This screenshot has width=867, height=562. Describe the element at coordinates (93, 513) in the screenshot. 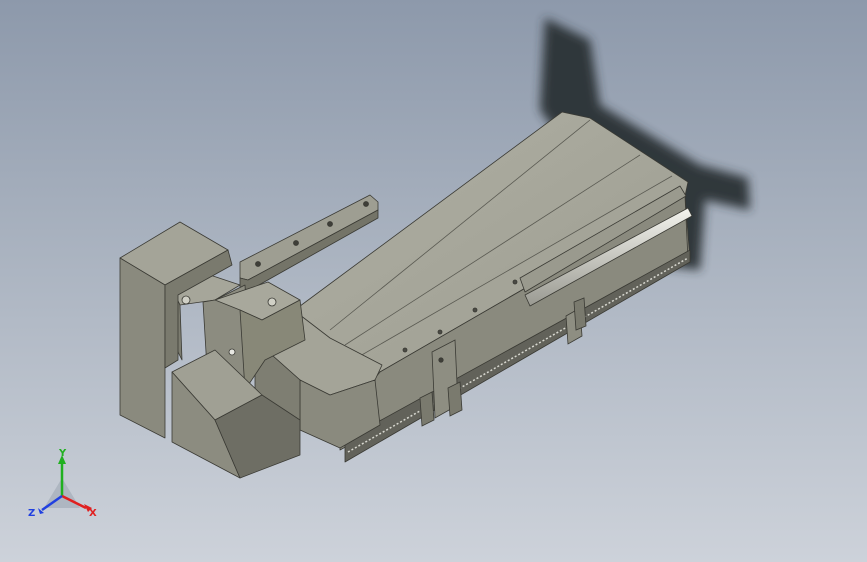

I see `x-axis-label: X` at that location.